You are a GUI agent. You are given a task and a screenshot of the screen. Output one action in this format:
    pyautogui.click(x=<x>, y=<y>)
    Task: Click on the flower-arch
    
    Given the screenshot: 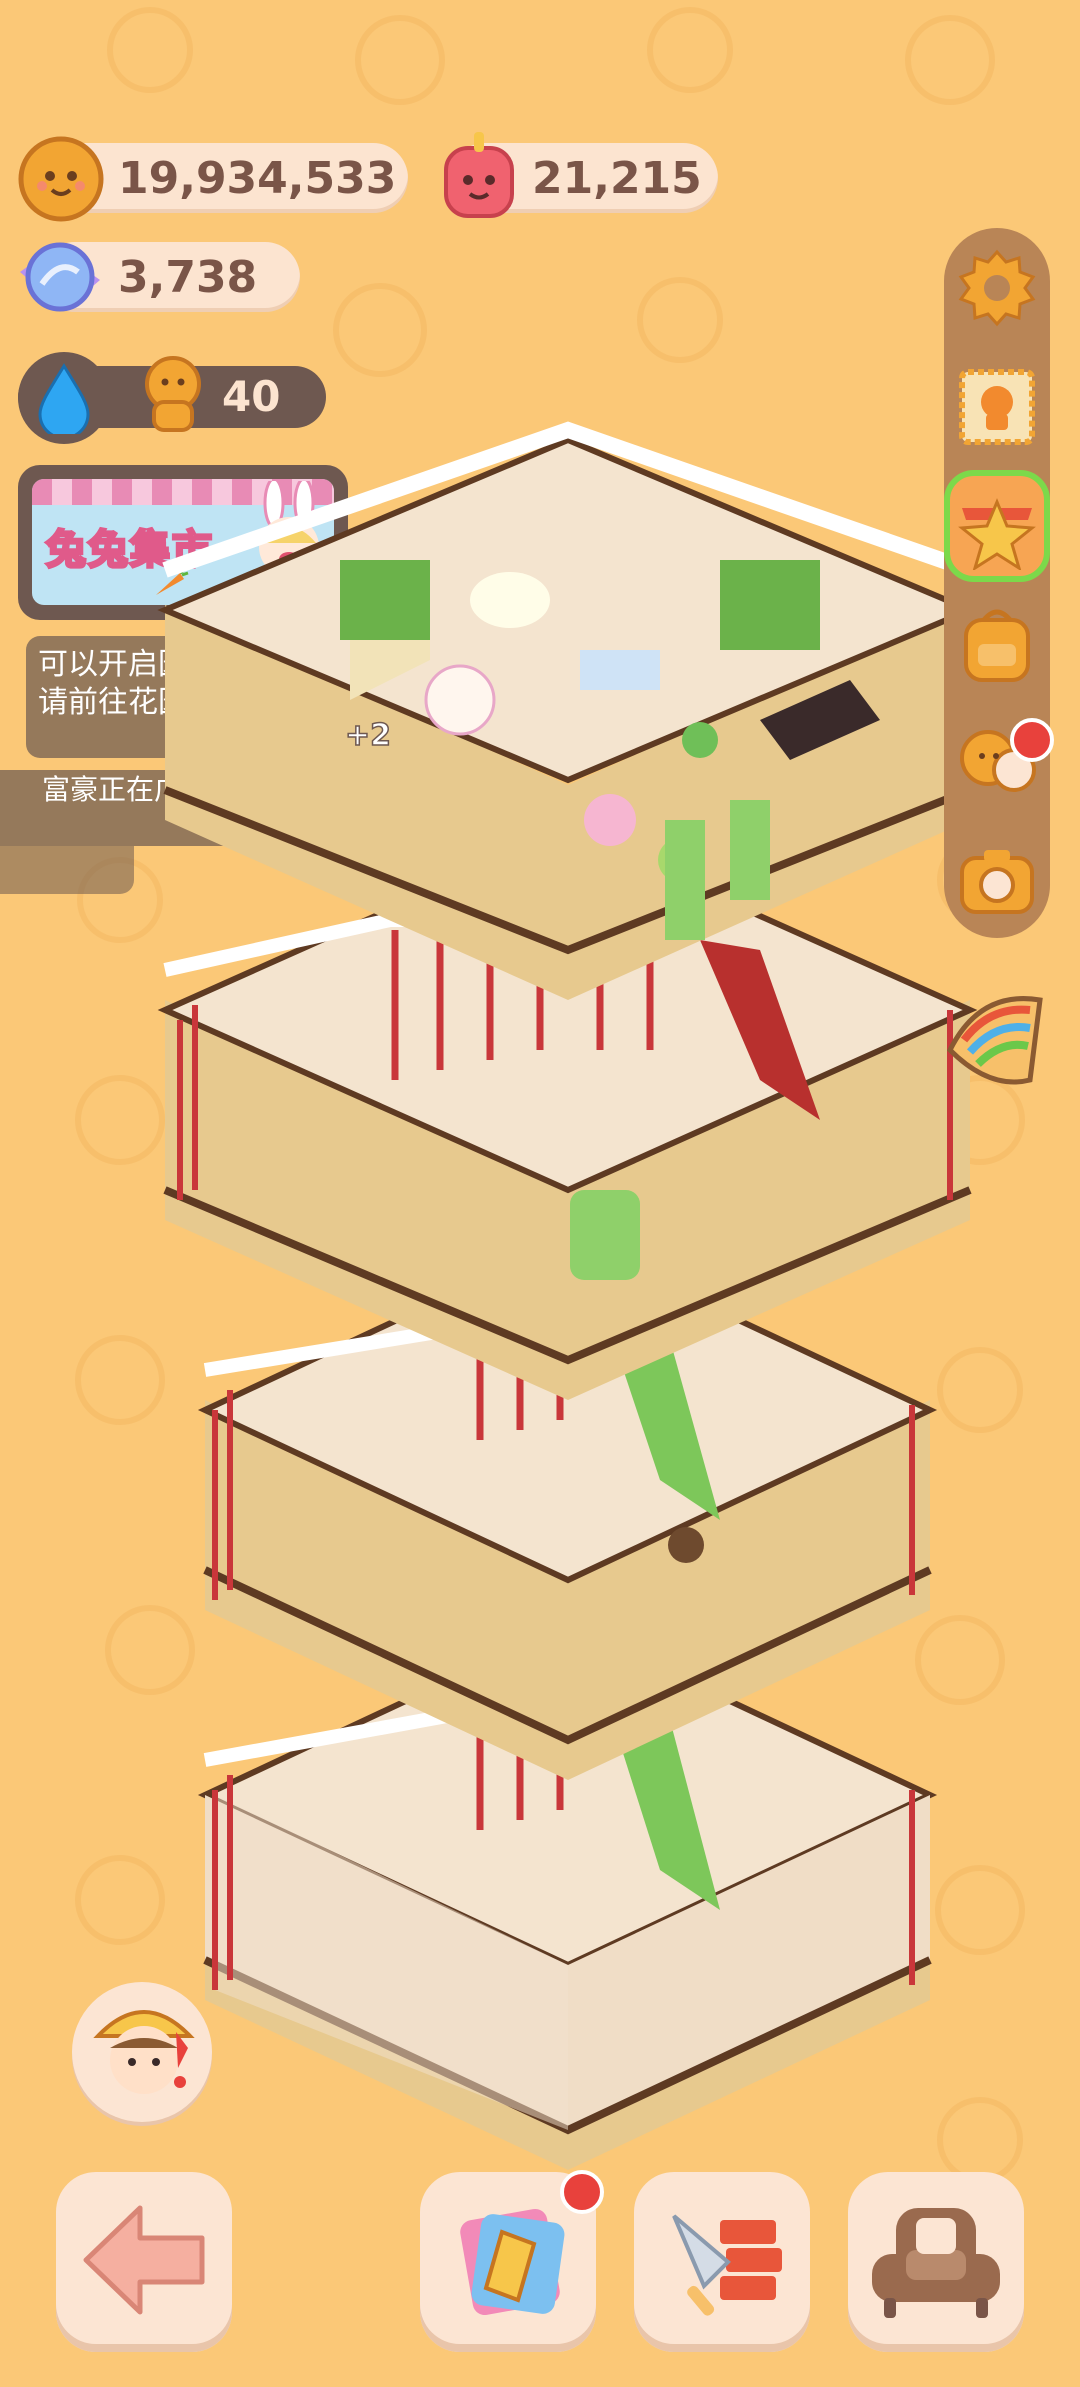 What is the action you would take?
    pyautogui.click(x=605, y=1235)
    